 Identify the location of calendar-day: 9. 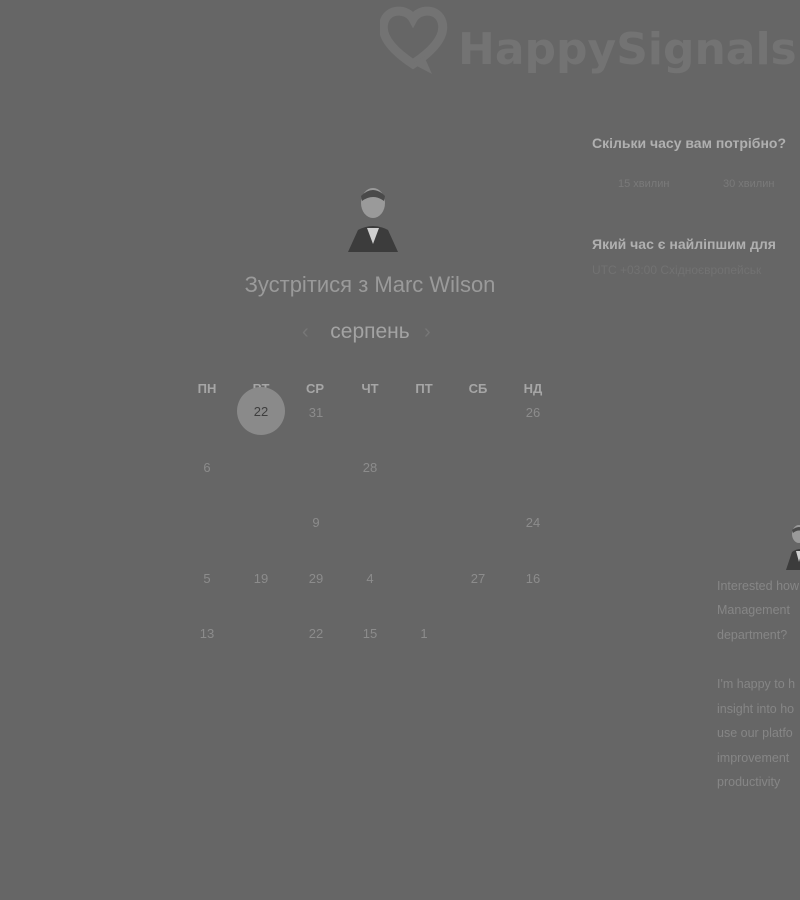
(316, 522).